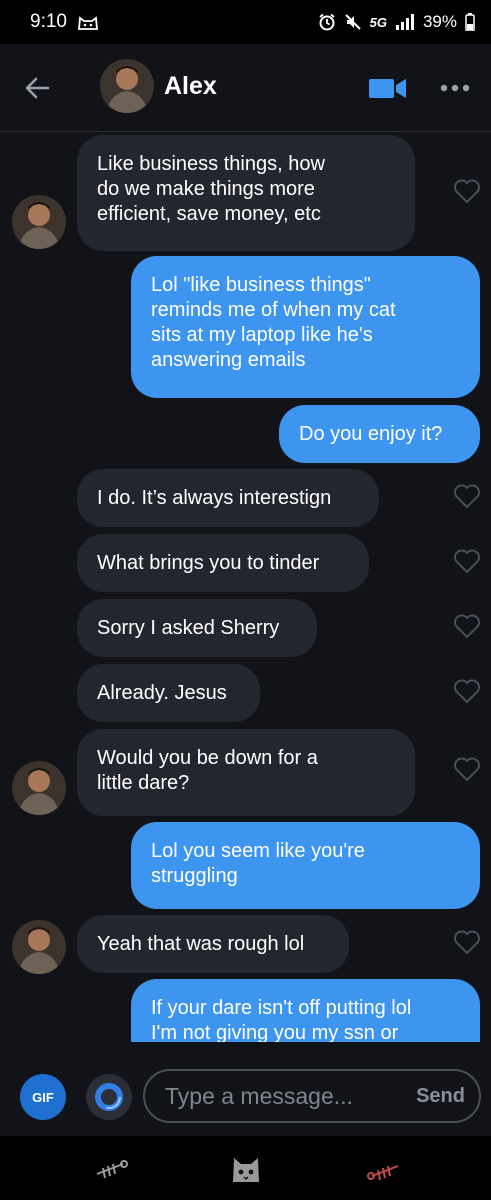  I want to click on contact-avatar, so click(127, 86).